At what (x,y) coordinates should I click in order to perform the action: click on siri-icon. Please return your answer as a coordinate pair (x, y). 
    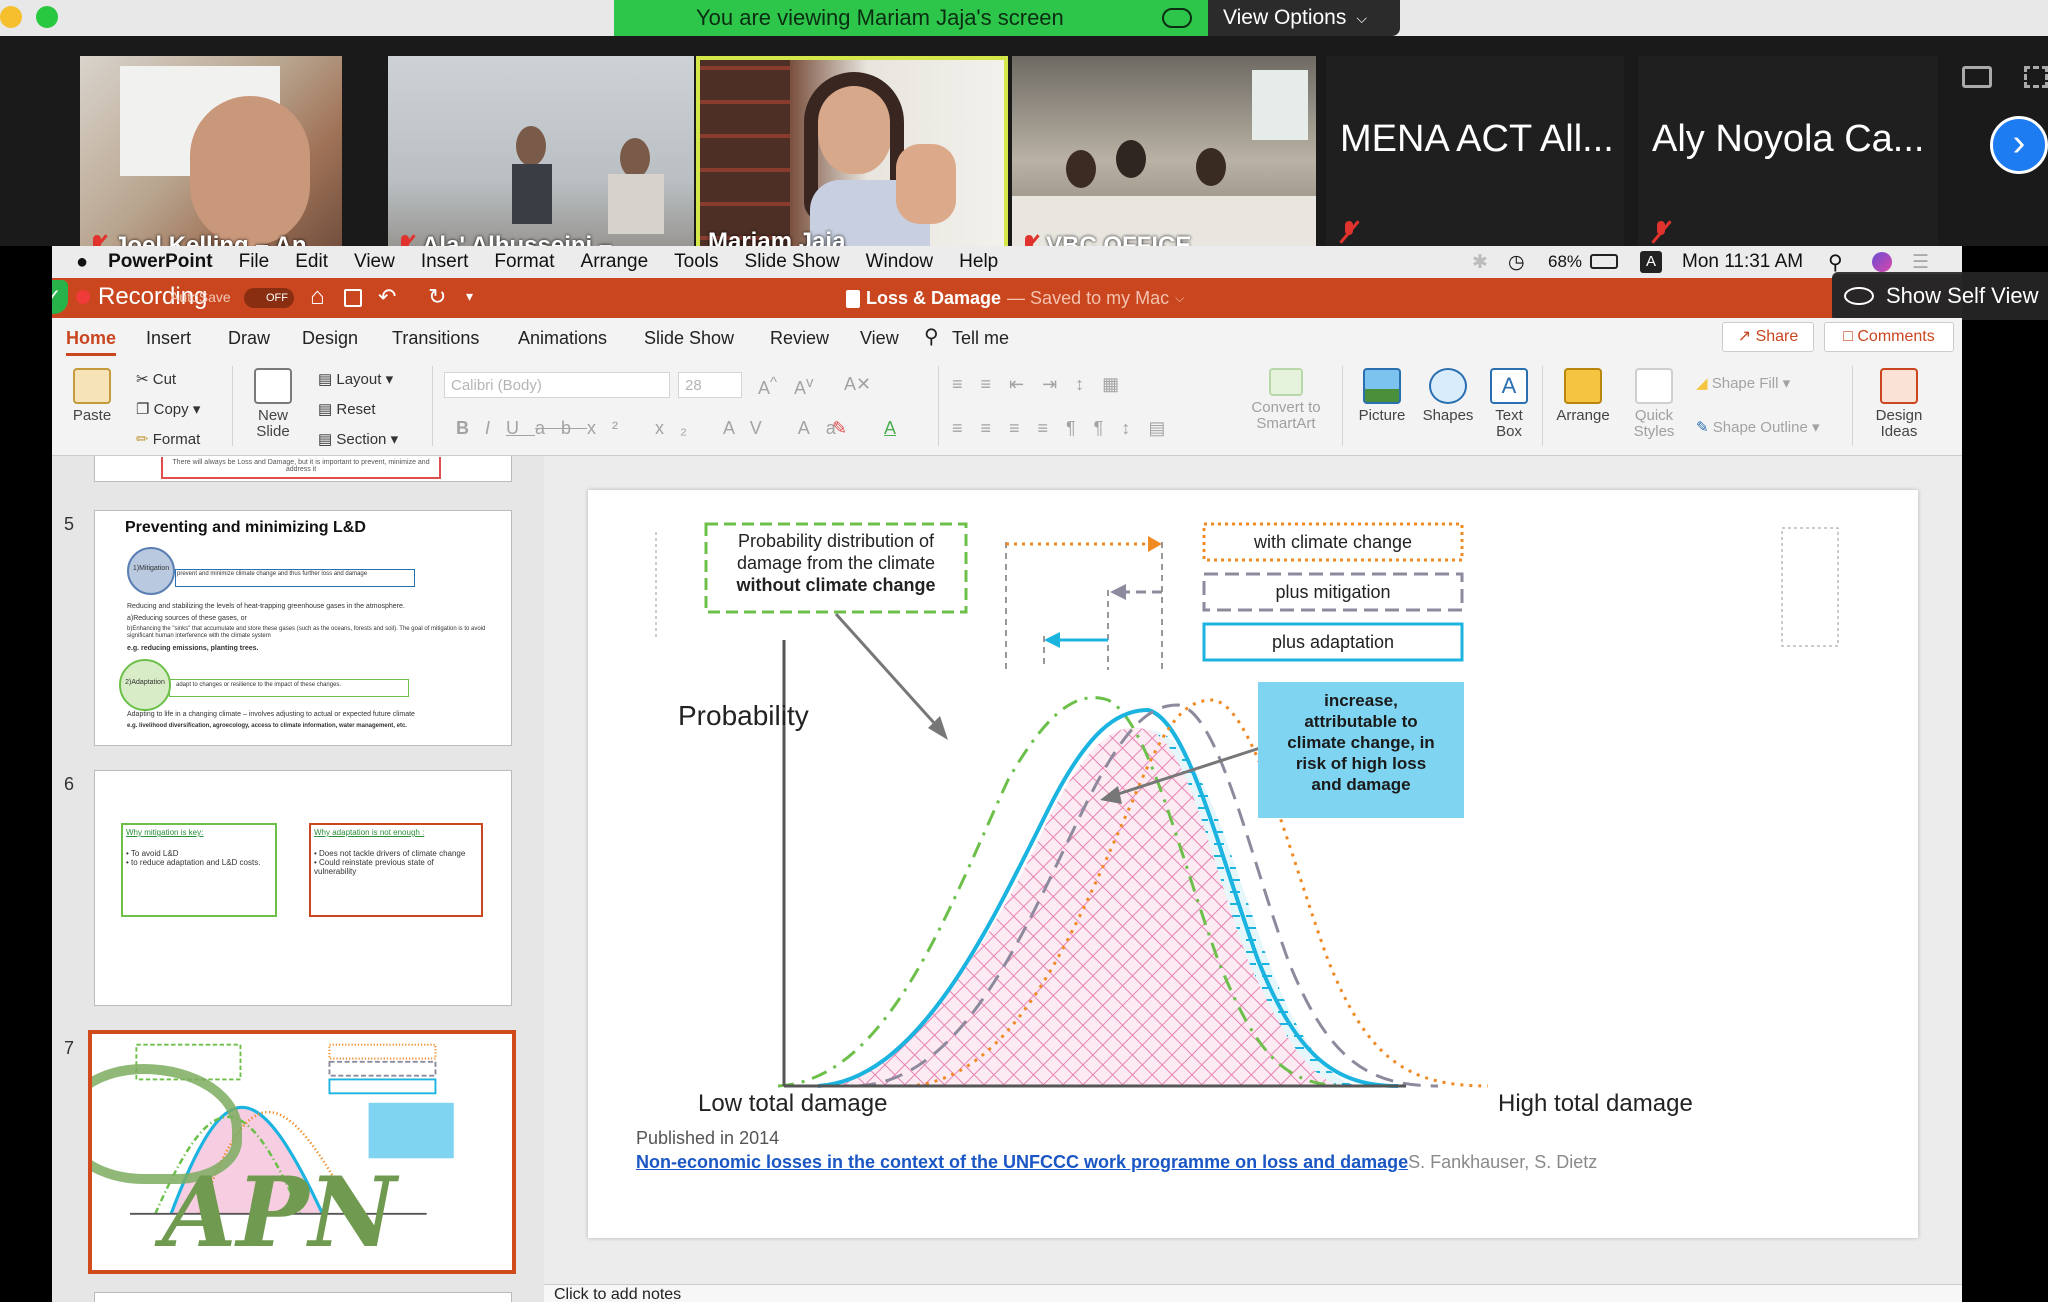
    Looking at the image, I should click on (1882, 262).